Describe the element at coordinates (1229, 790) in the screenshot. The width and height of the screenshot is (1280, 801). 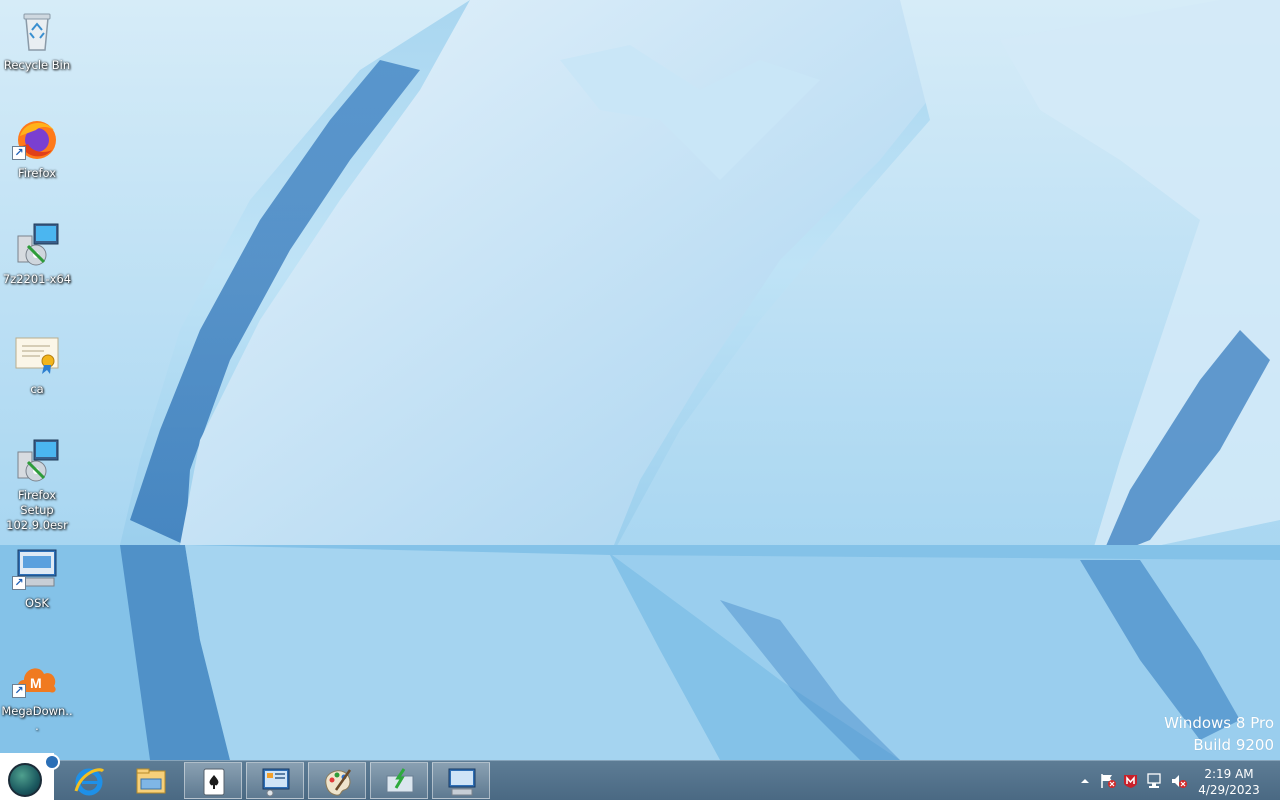
I see `clock-date: 4/29/2023` at that location.